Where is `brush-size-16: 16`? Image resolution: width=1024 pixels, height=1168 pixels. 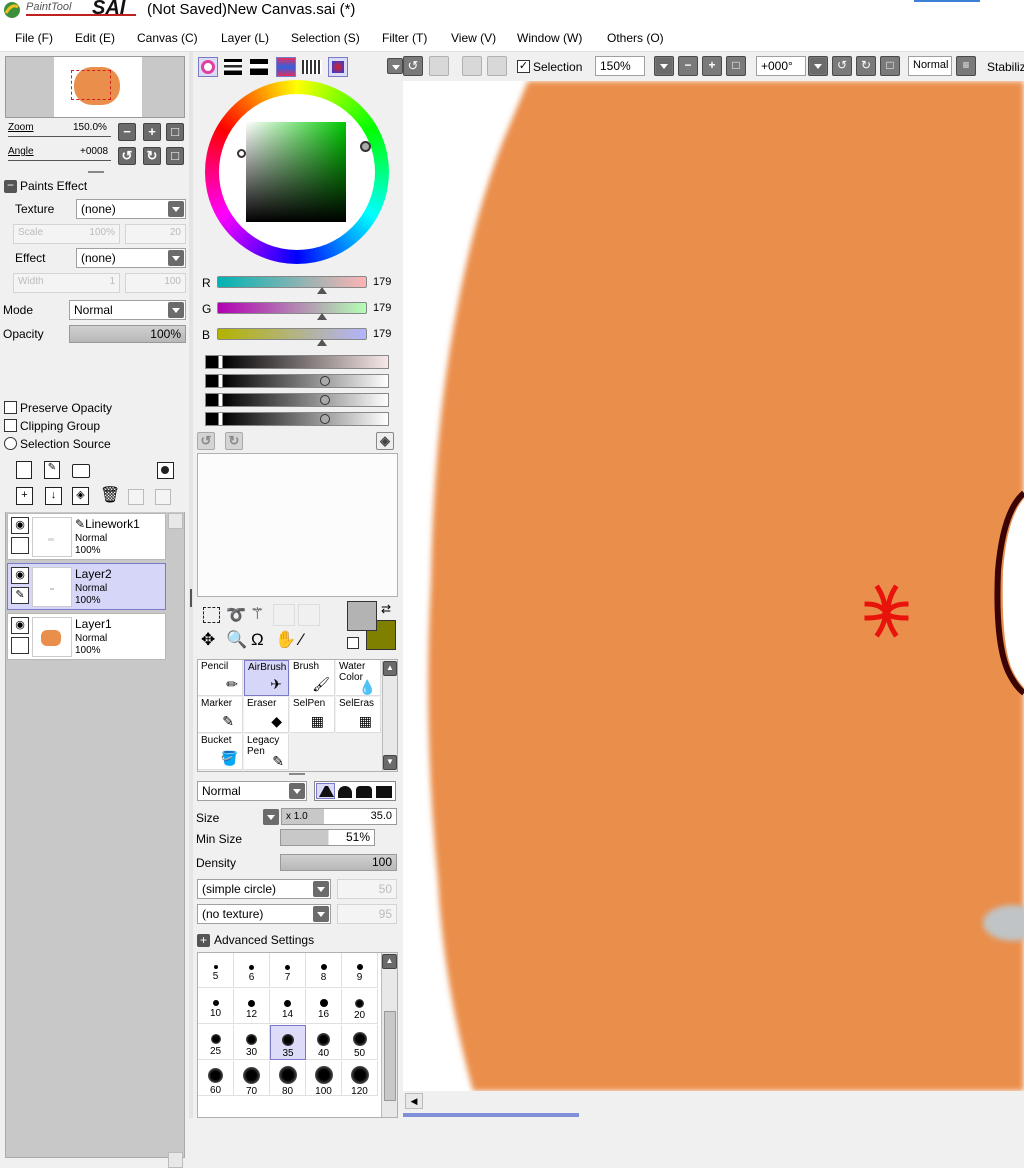 brush-size-16: 16 is located at coordinates (324, 1006).